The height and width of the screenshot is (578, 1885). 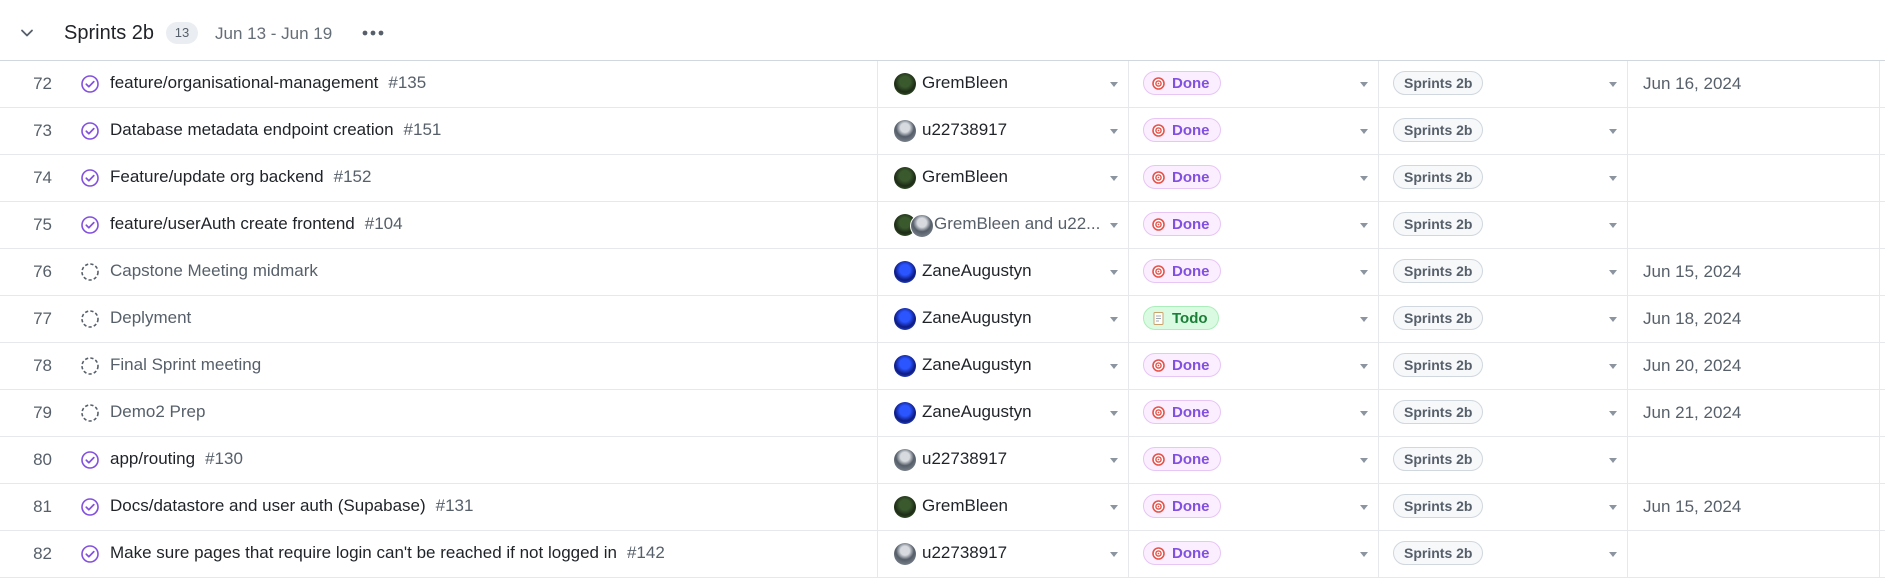 What do you see at coordinates (1254, 319) in the screenshot?
I see `status-cell: Todo` at bounding box center [1254, 319].